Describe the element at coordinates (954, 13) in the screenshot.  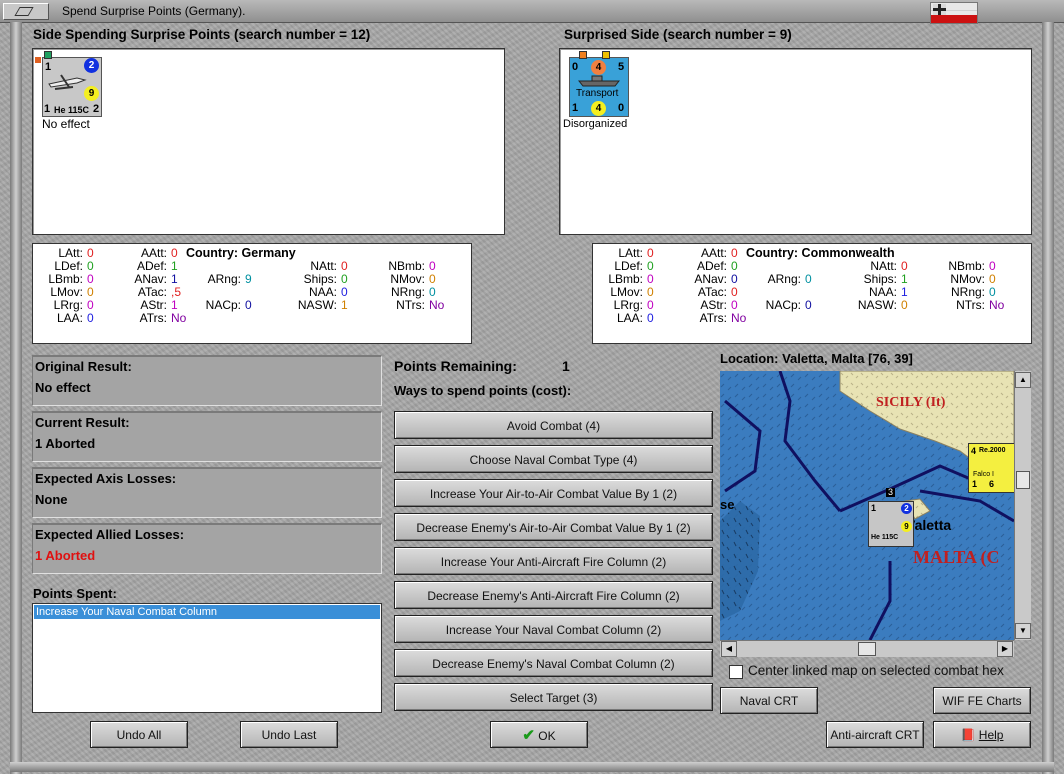
I see `germany-flag-icon` at that location.